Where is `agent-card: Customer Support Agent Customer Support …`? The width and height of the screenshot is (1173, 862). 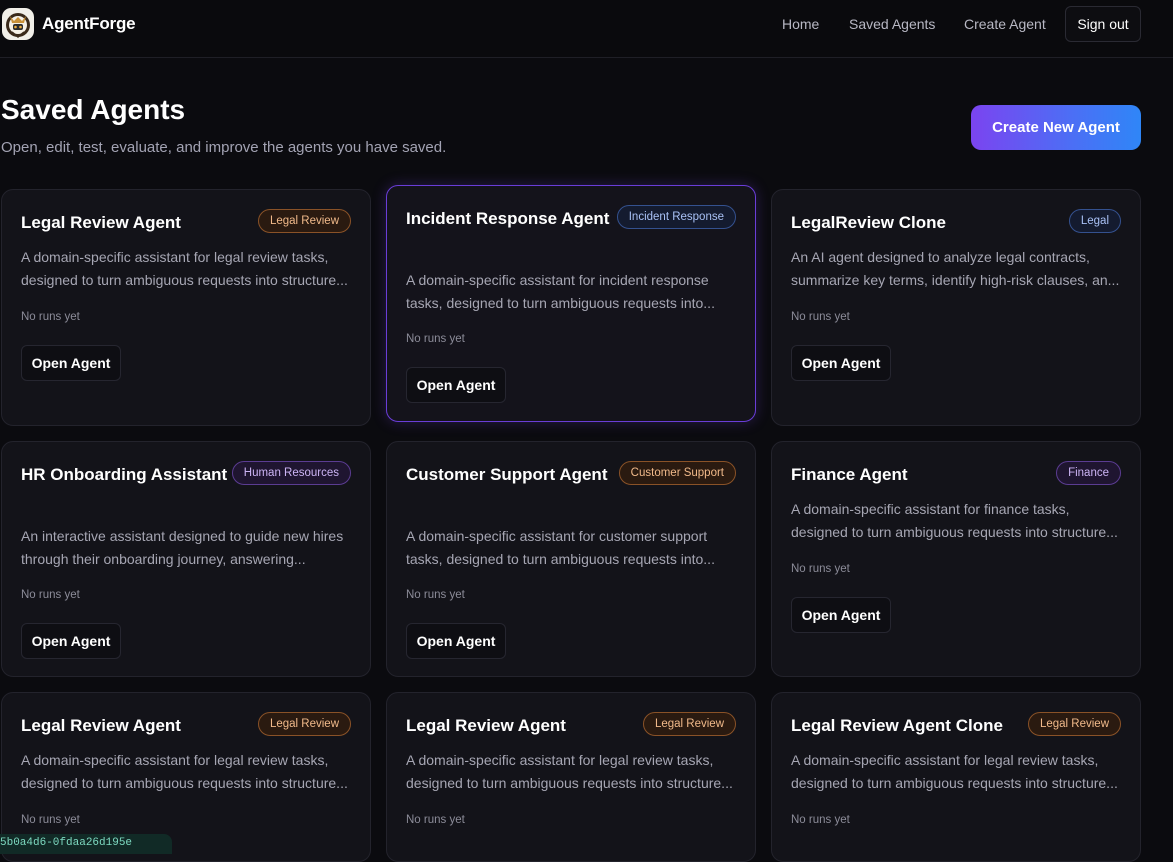 agent-card: Customer Support Agent Customer Support … is located at coordinates (571, 559).